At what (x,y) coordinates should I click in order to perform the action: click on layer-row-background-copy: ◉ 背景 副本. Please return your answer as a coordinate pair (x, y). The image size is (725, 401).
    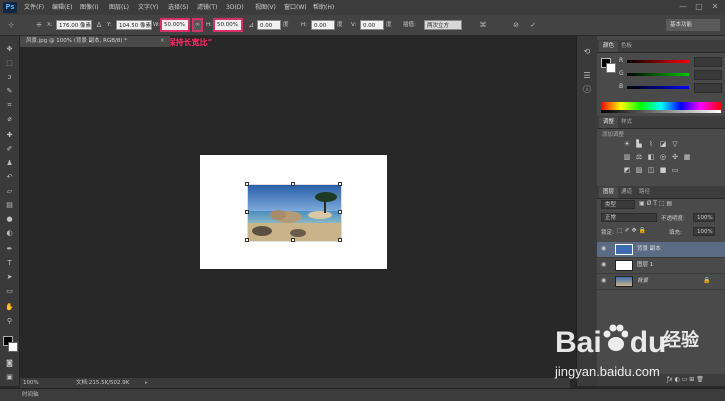
    Looking at the image, I should click on (661, 250).